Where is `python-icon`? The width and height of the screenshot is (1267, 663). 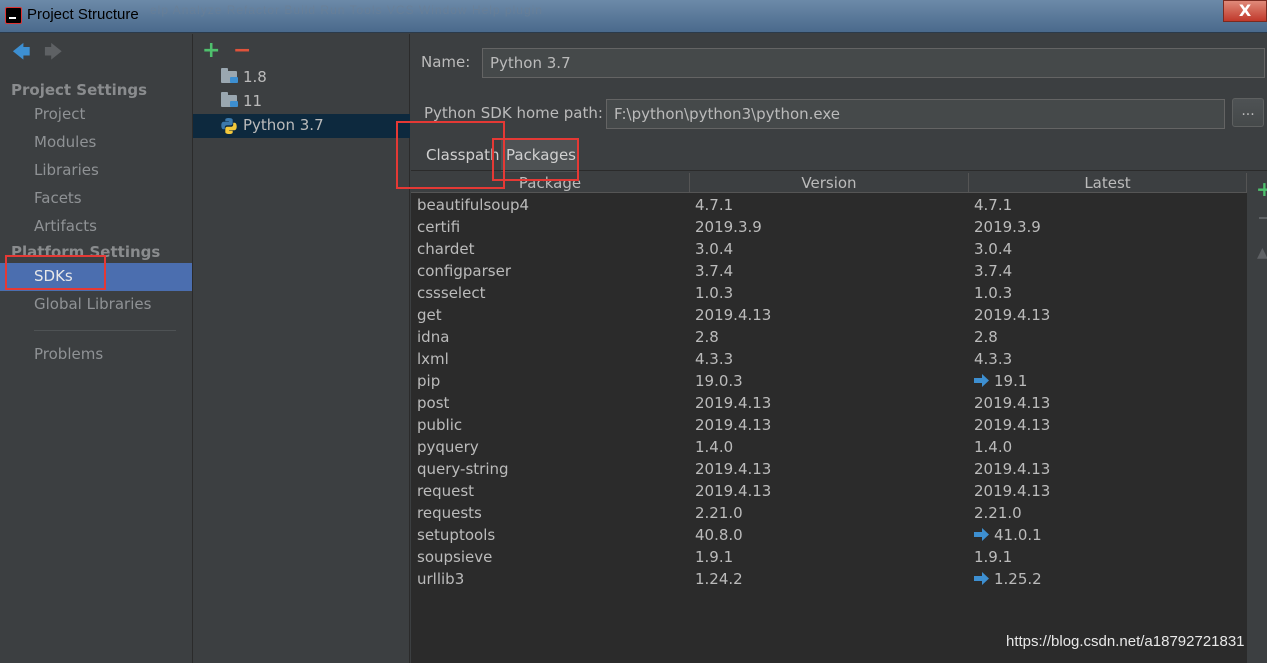
python-icon is located at coordinates (229, 126).